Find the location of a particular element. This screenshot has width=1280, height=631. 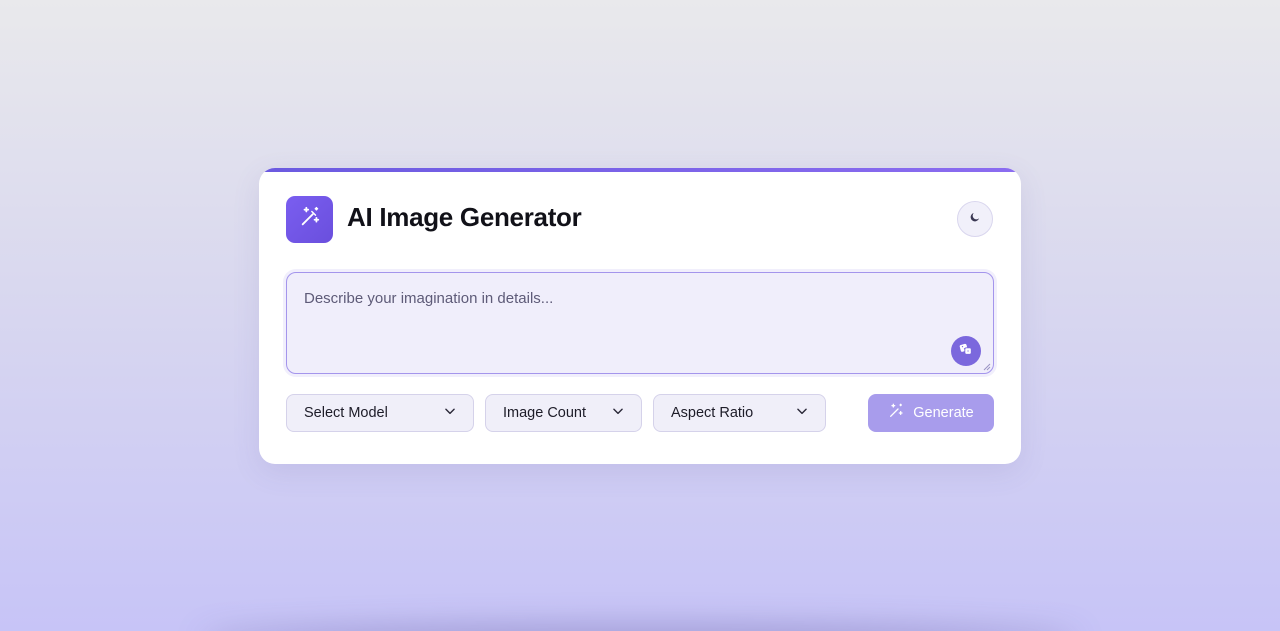

image-count-select-label: Image Count is located at coordinates (545, 413).